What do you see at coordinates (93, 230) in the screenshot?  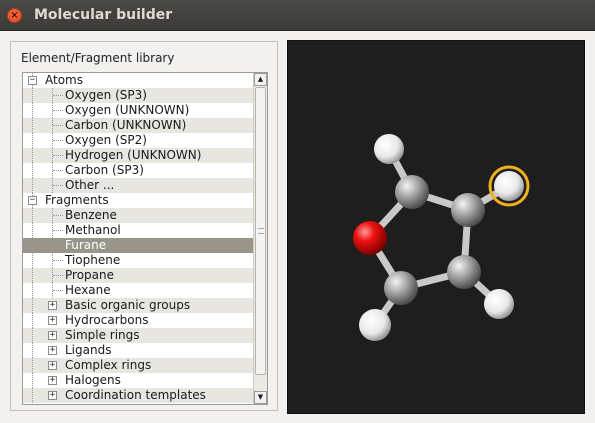 I see `tree-row-label: Methanol` at bounding box center [93, 230].